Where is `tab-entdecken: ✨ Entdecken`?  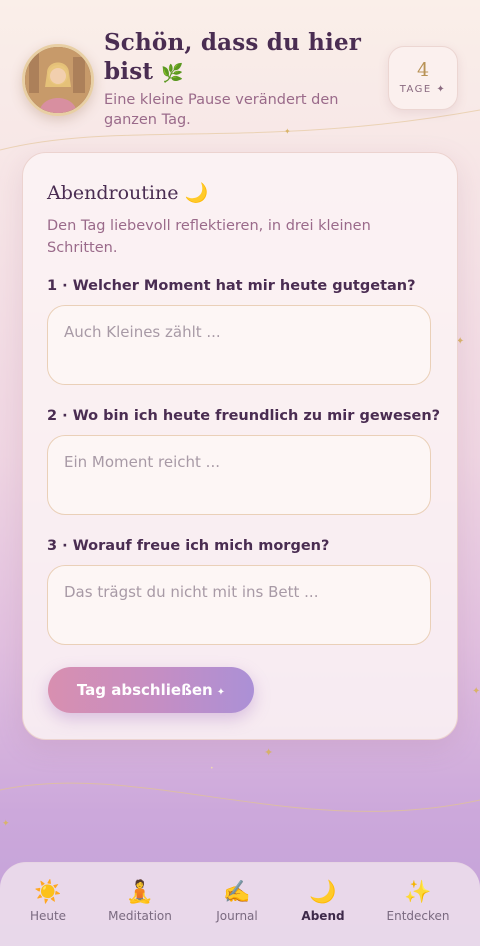 tab-entdecken: ✨ Entdecken is located at coordinates (418, 901).